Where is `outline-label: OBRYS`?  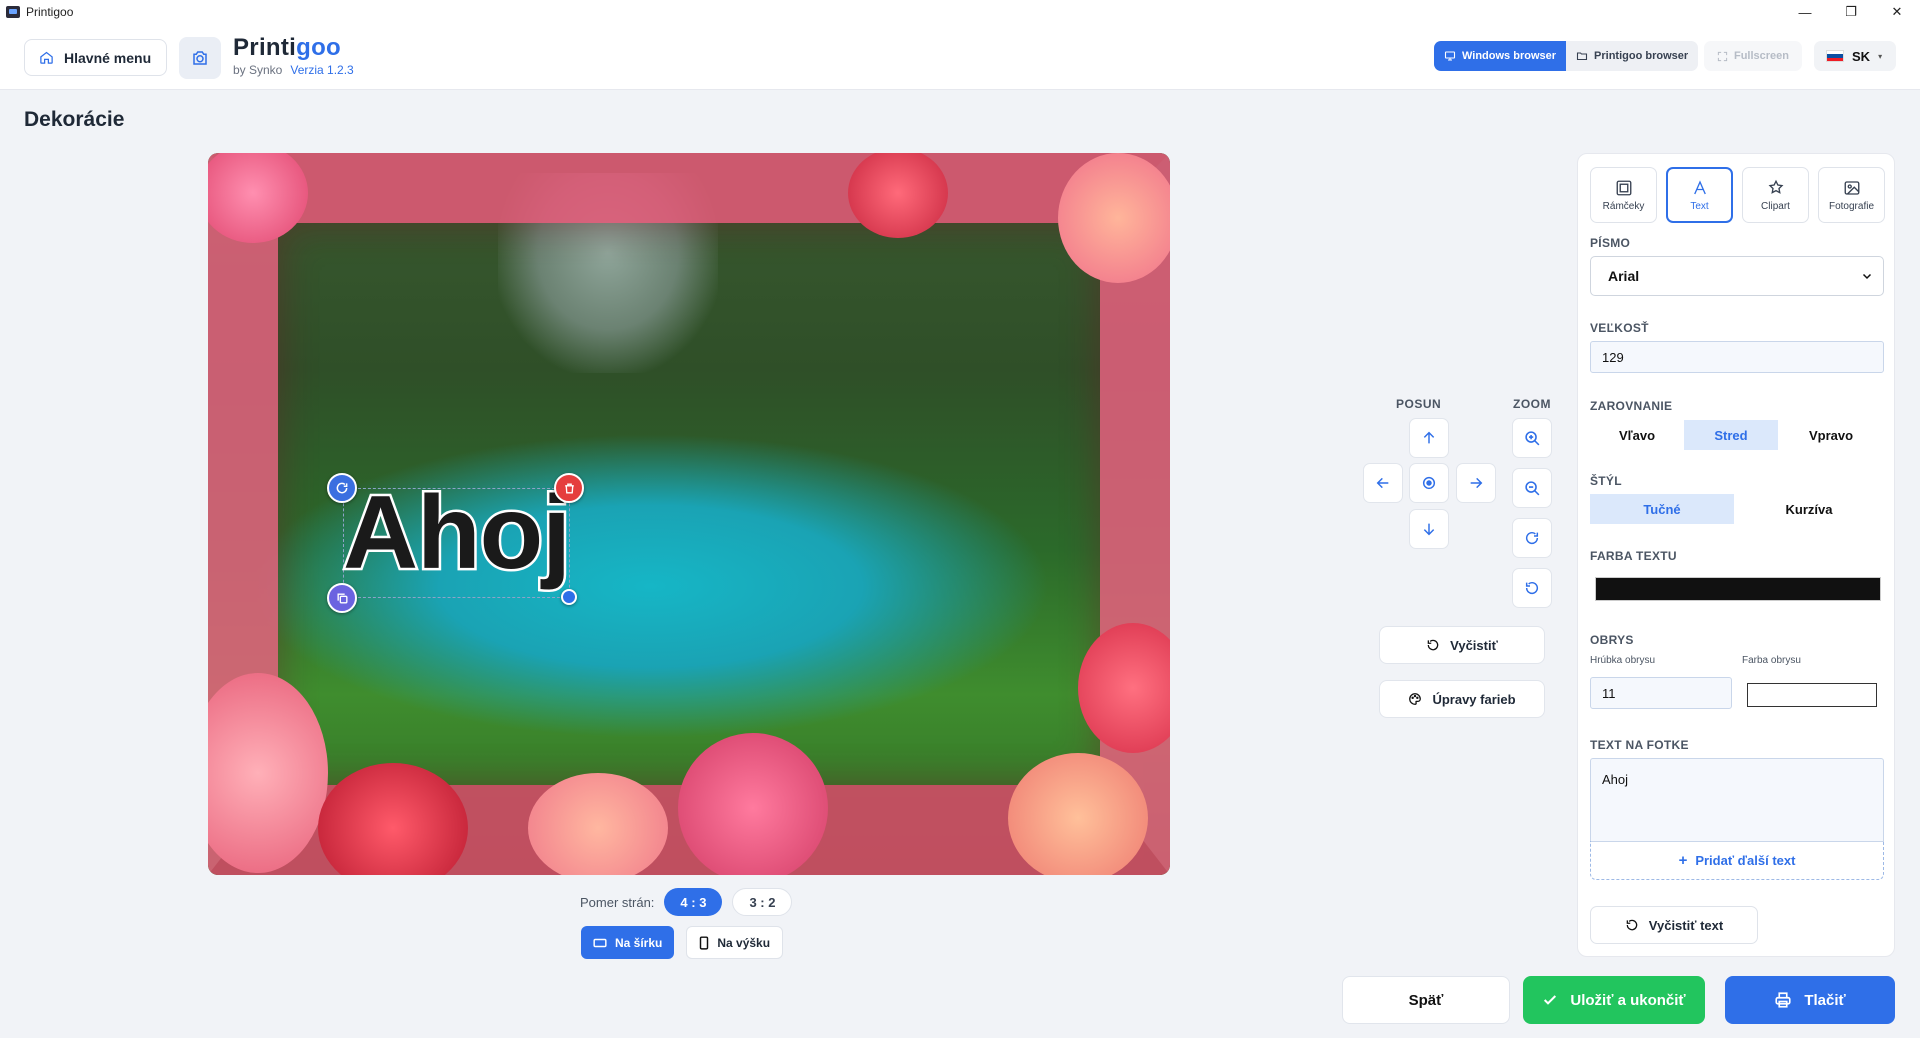 outline-label: OBRYS is located at coordinates (1612, 640).